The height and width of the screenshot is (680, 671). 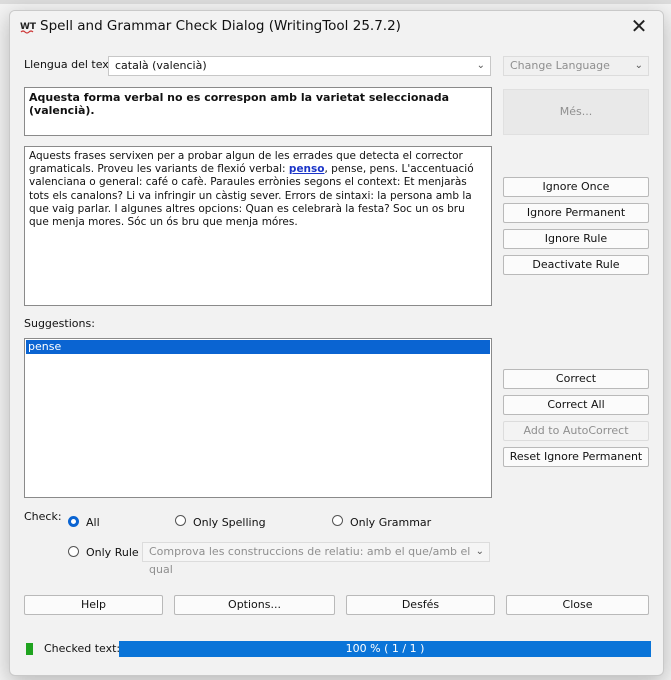 What do you see at coordinates (420, 605) in the screenshot?
I see `undo-button: Desfés` at bounding box center [420, 605].